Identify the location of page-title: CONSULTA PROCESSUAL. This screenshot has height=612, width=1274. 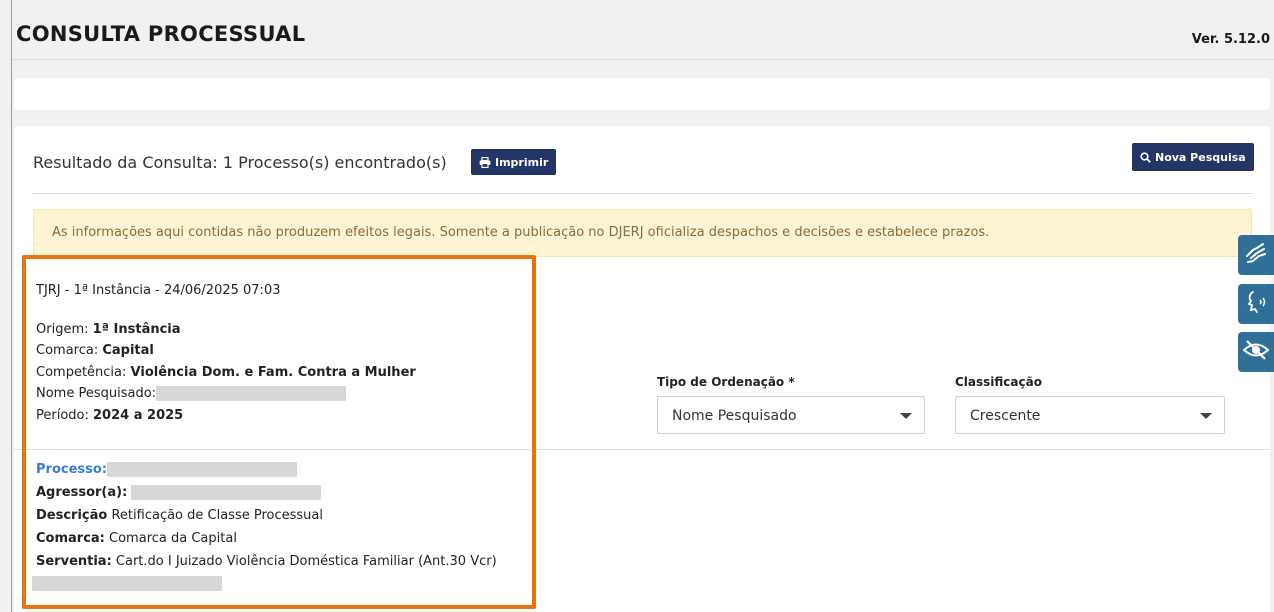
(161, 34).